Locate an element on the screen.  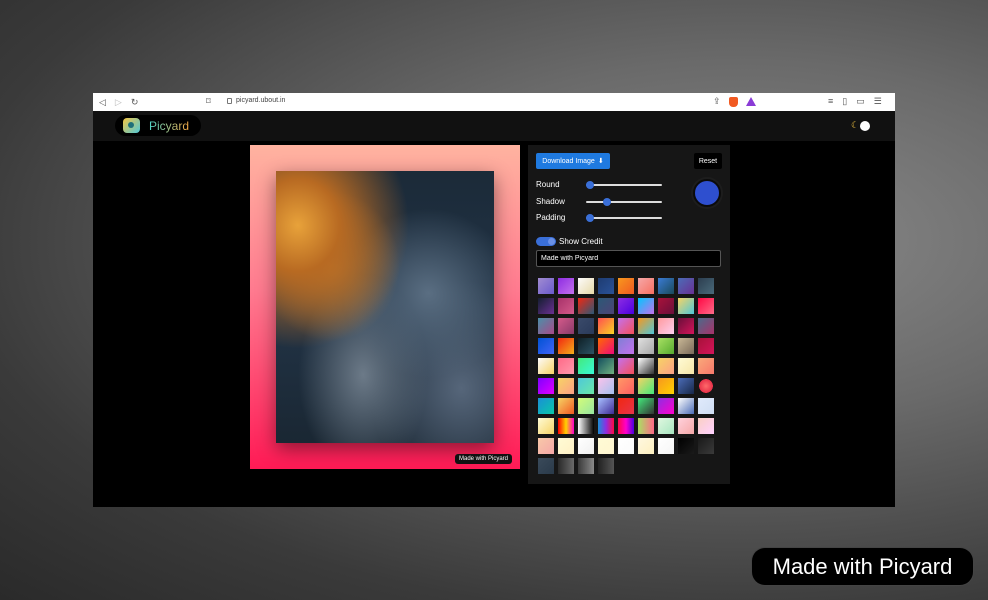
reload-icon: ↻ is located at coordinates (135, 102).